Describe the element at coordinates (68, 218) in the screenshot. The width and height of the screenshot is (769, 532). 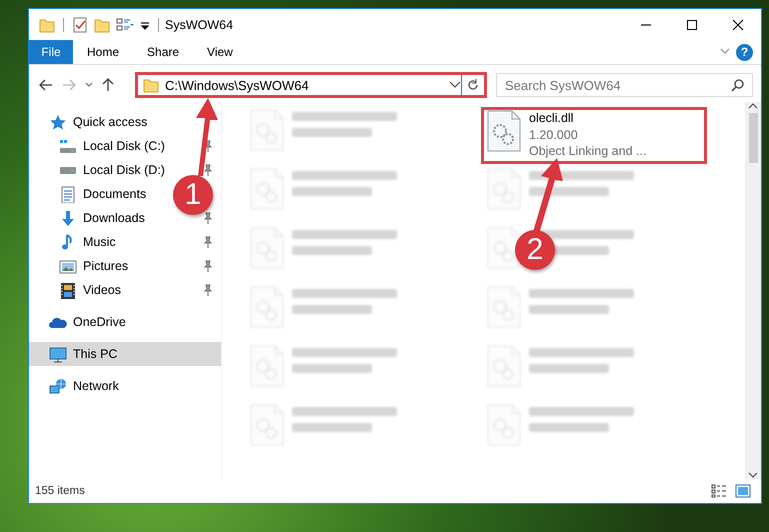
I see `down-arrow-icon` at that location.